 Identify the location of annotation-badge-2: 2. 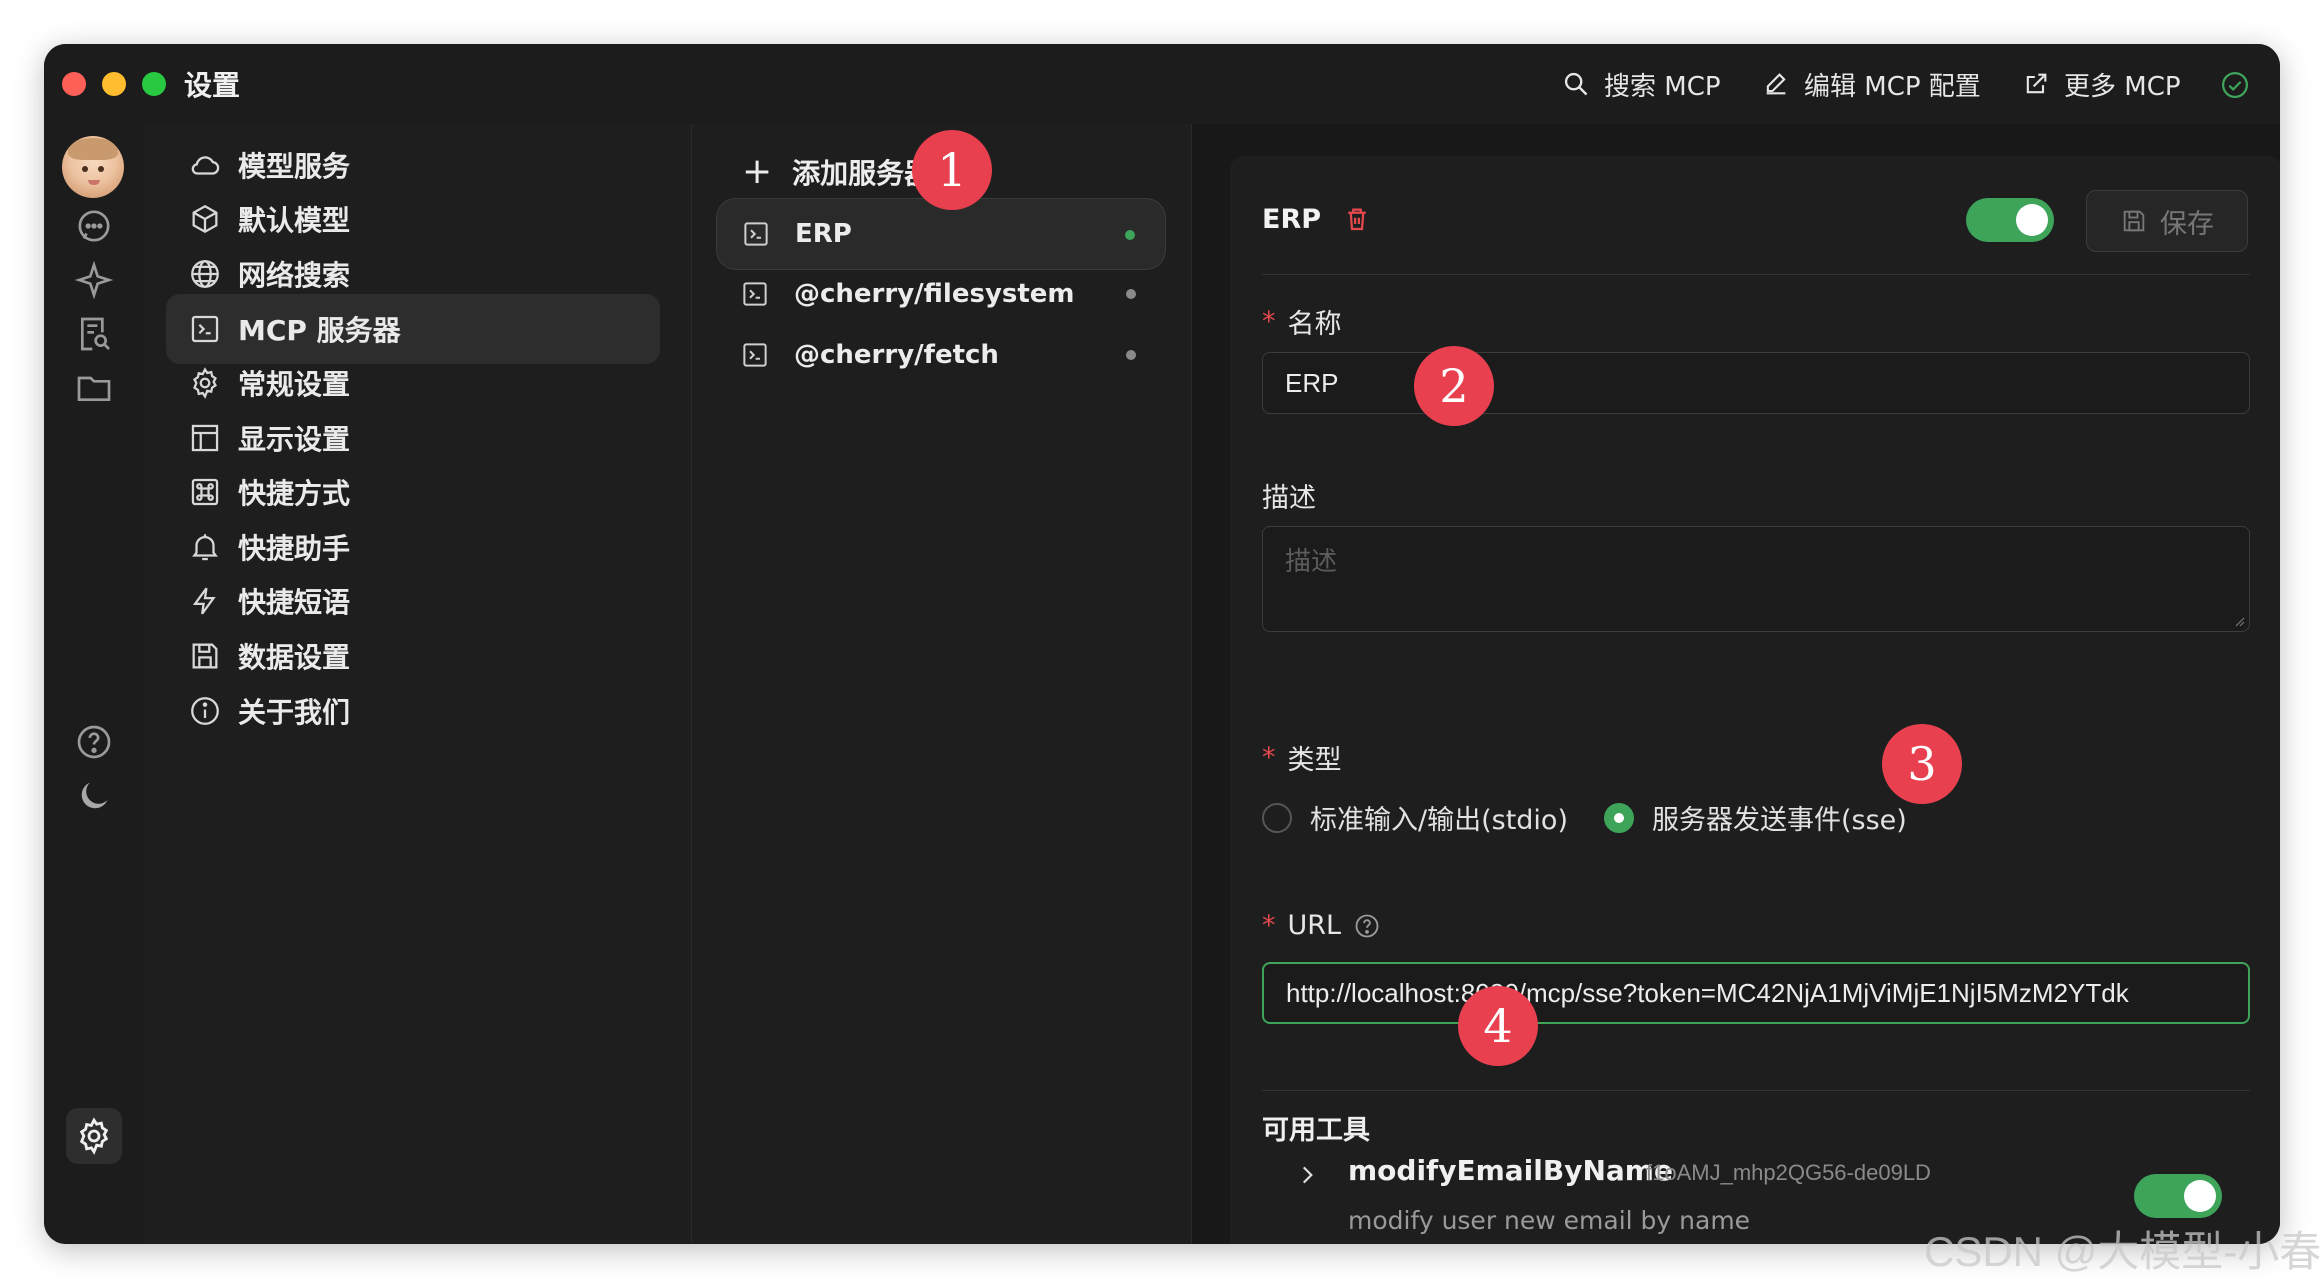
(1454, 386).